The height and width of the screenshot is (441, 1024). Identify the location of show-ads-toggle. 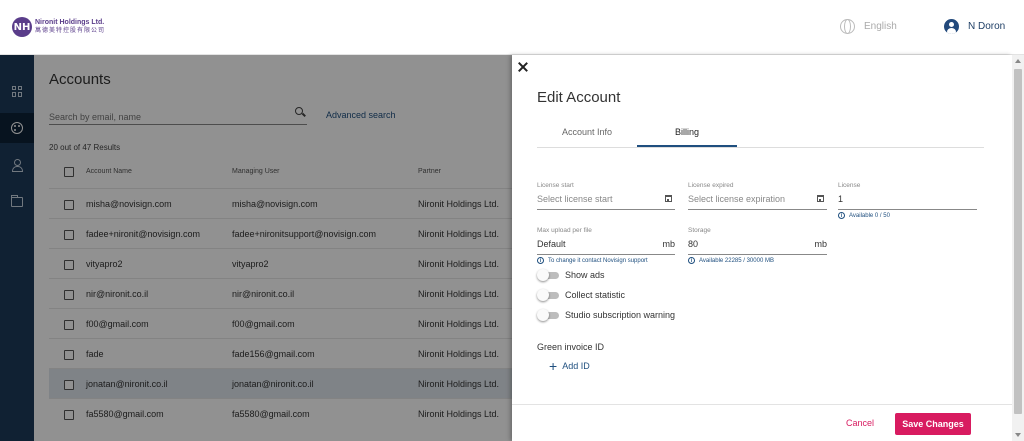
(548, 275).